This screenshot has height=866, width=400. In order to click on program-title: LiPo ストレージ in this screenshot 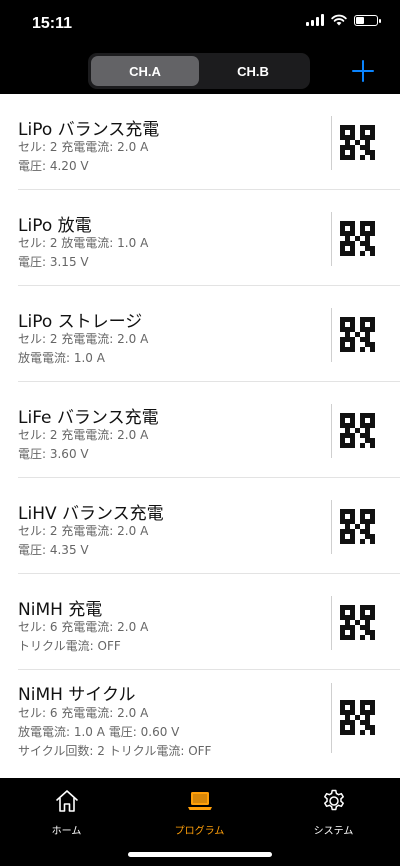, I will do `click(80, 322)`.